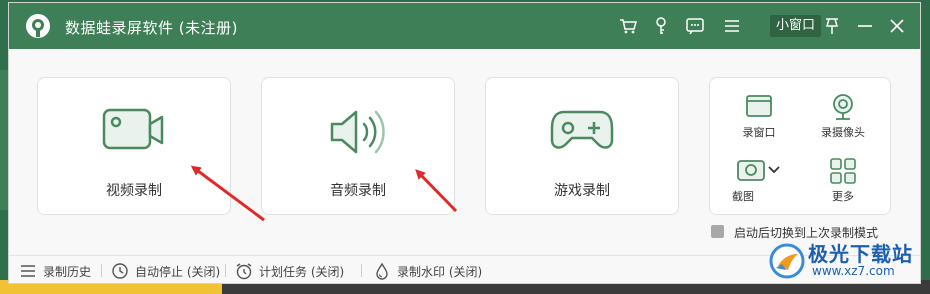  What do you see at coordinates (357, 132) in the screenshot?
I see `speaker-icon` at bounding box center [357, 132].